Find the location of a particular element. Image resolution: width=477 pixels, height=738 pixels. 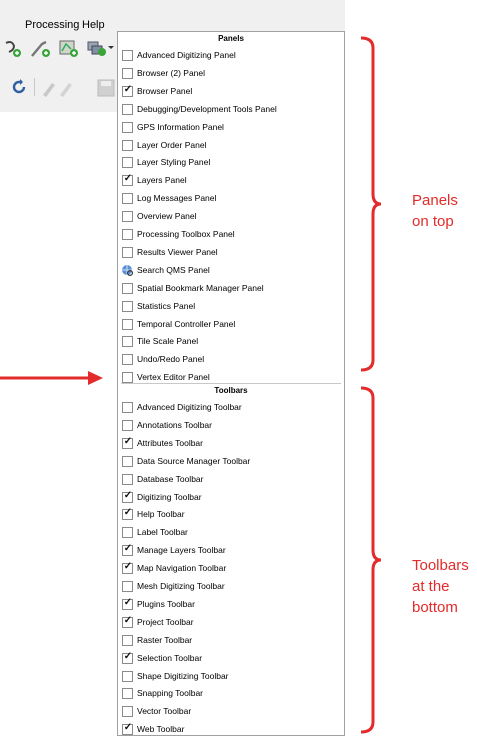

qms-globe-icon is located at coordinates (127, 270).